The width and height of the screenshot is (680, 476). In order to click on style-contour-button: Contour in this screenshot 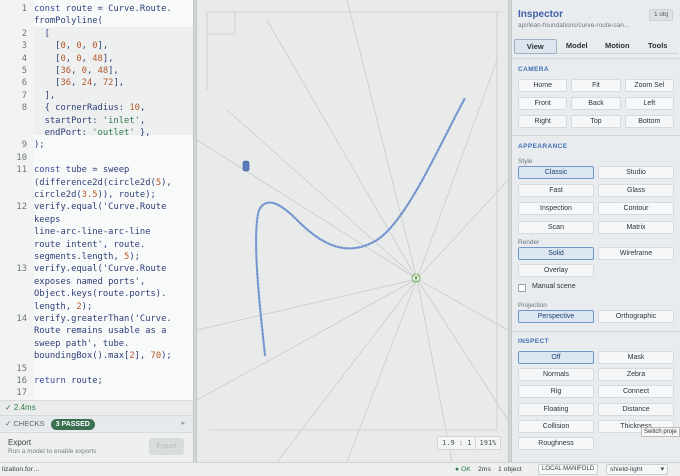, I will do `click(636, 209)`.